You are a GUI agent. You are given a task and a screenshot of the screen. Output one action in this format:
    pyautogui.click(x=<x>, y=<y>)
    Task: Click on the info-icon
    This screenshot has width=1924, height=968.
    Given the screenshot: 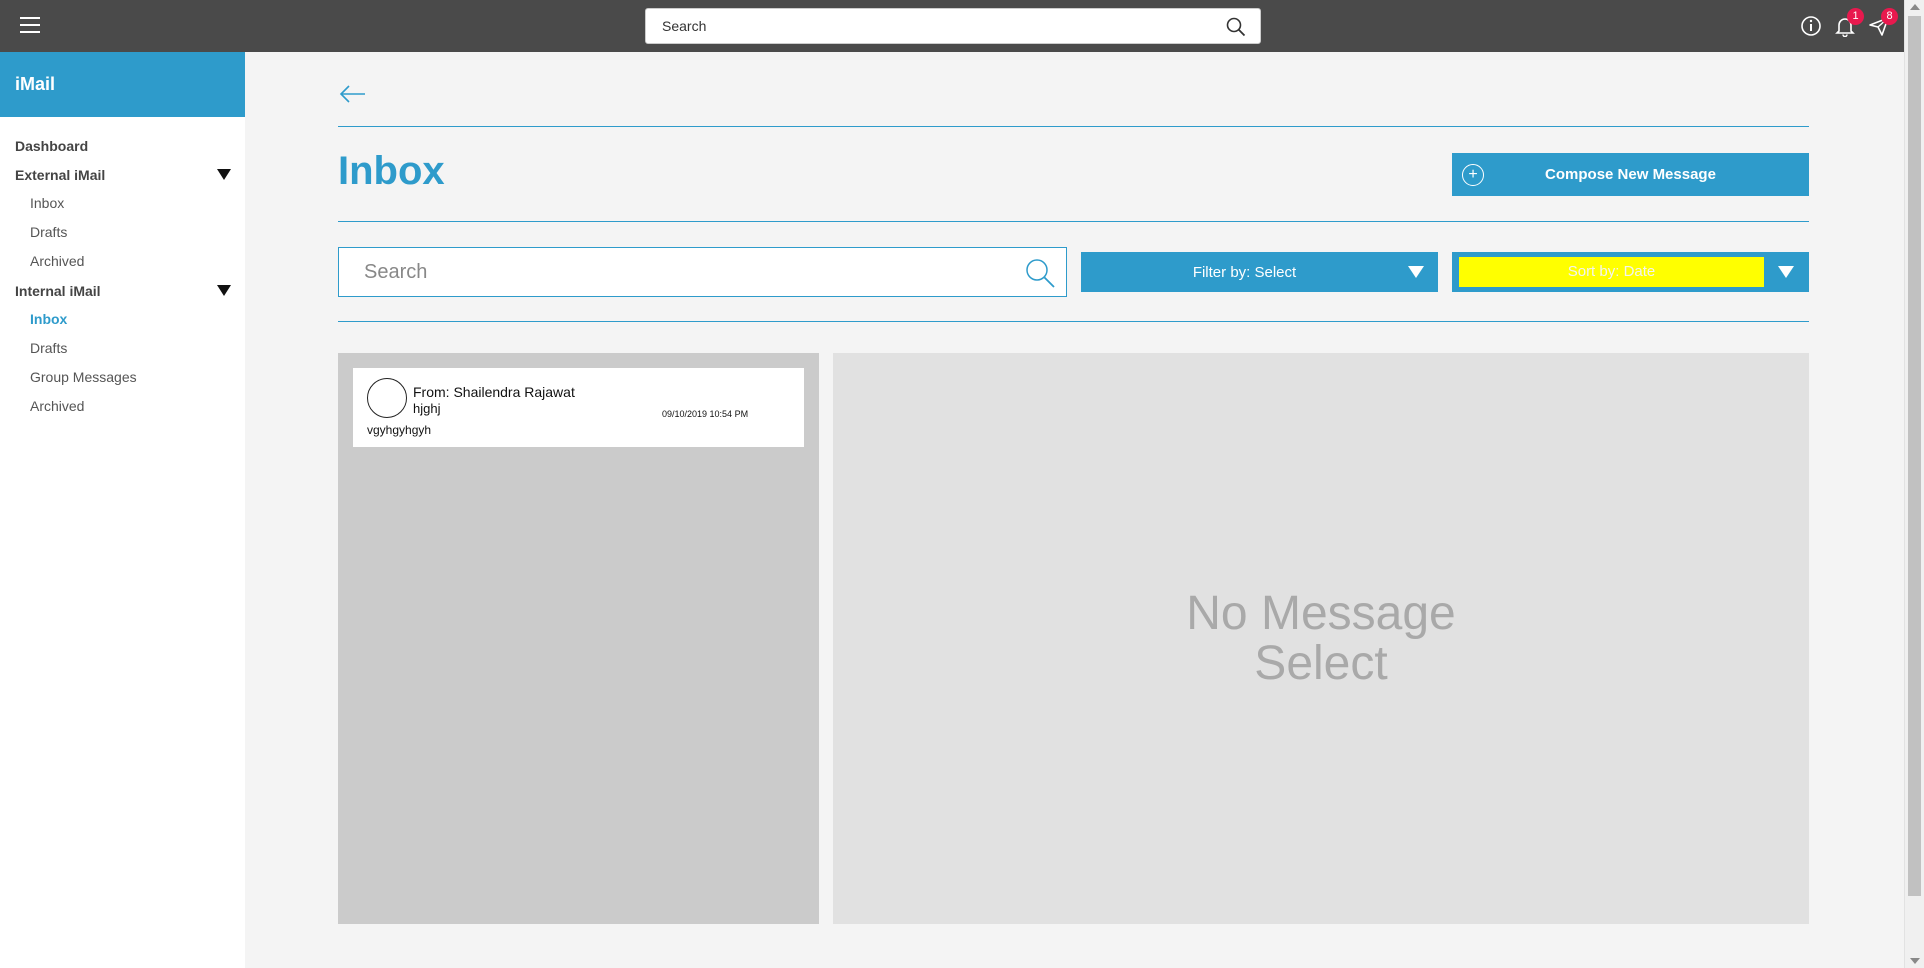 What is the action you would take?
    pyautogui.click(x=1811, y=26)
    